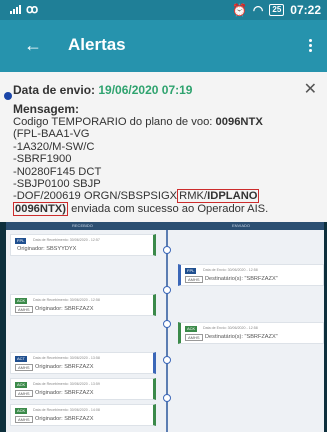 Image resolution: width=327 pixels, height=432 pixels. I want to click on highlight-code: 0096NTX), so click(40, 208).